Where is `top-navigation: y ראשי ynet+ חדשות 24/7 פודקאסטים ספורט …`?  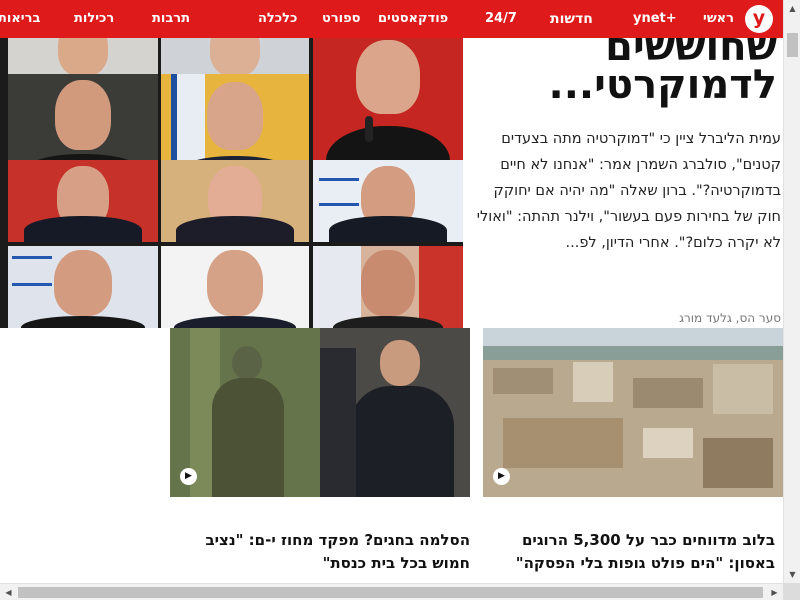 top-navigation: y ראשי ynet+ חדשות 24/7 פודקאסטים ספורט … is located at coordinates (391, 19).